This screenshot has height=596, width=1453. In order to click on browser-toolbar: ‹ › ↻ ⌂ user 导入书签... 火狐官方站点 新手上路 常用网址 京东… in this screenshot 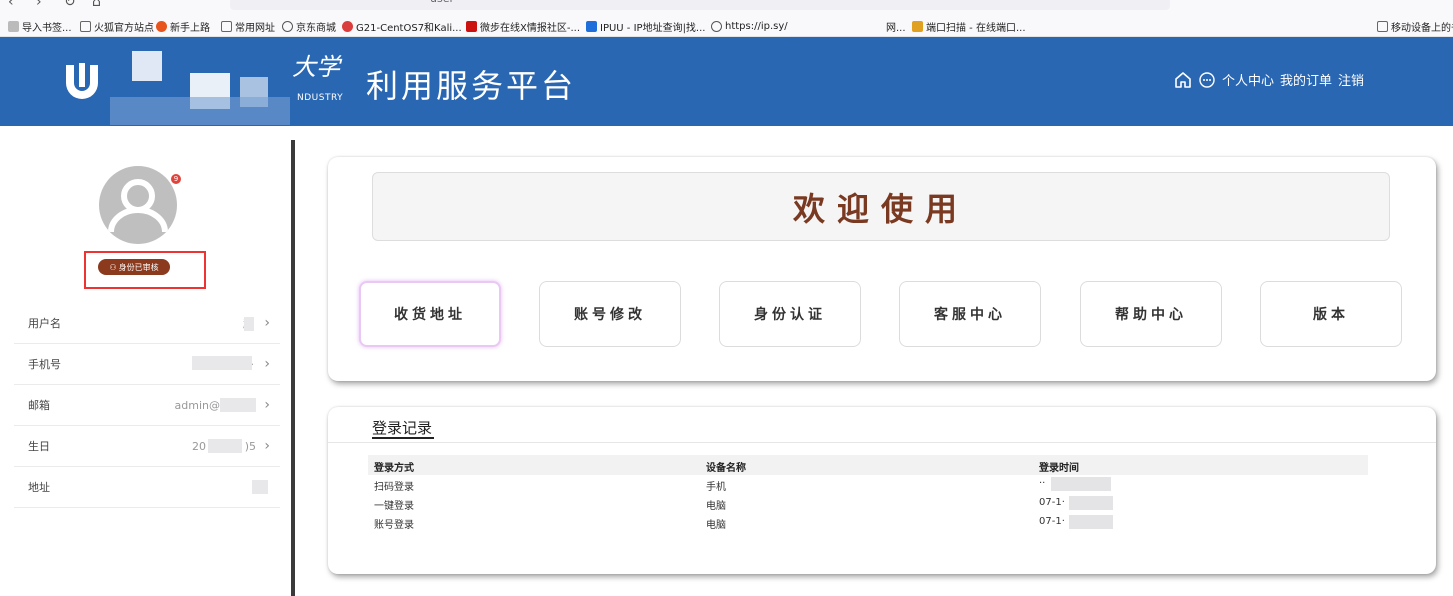, I will do `click(726, 25)`.